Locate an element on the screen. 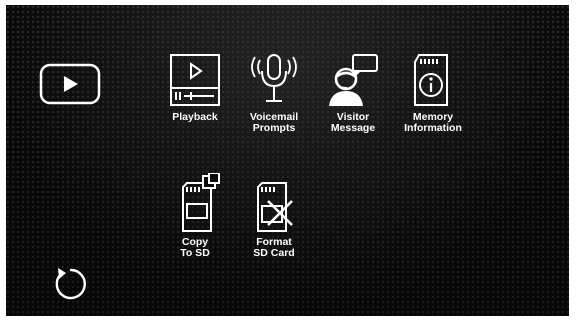 The height and width of the screenshot is (320, 579). back-refresh-icon is located at coordinates (70, 284).